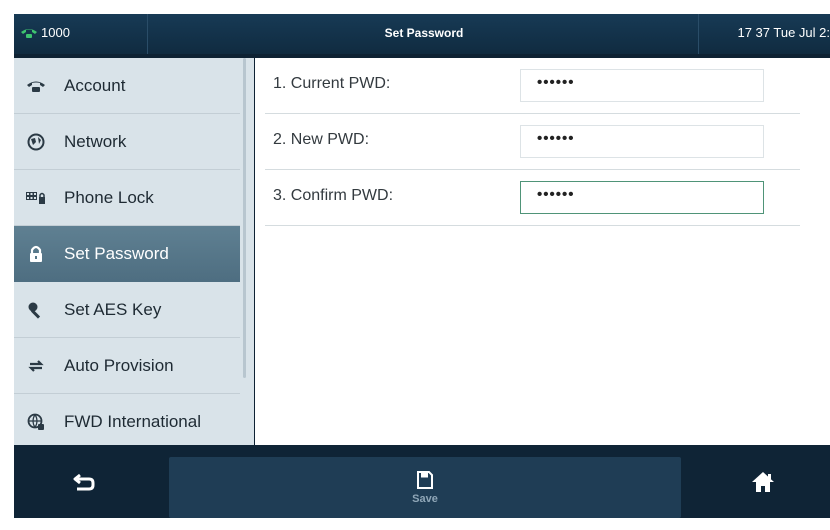 Image resolution: width=830 pixels, height=530 pixels. What do you see at coordinates (95, 141) in the screenshot?
I see `sidebar-item-label: Network` at bounding box center [95, 141].